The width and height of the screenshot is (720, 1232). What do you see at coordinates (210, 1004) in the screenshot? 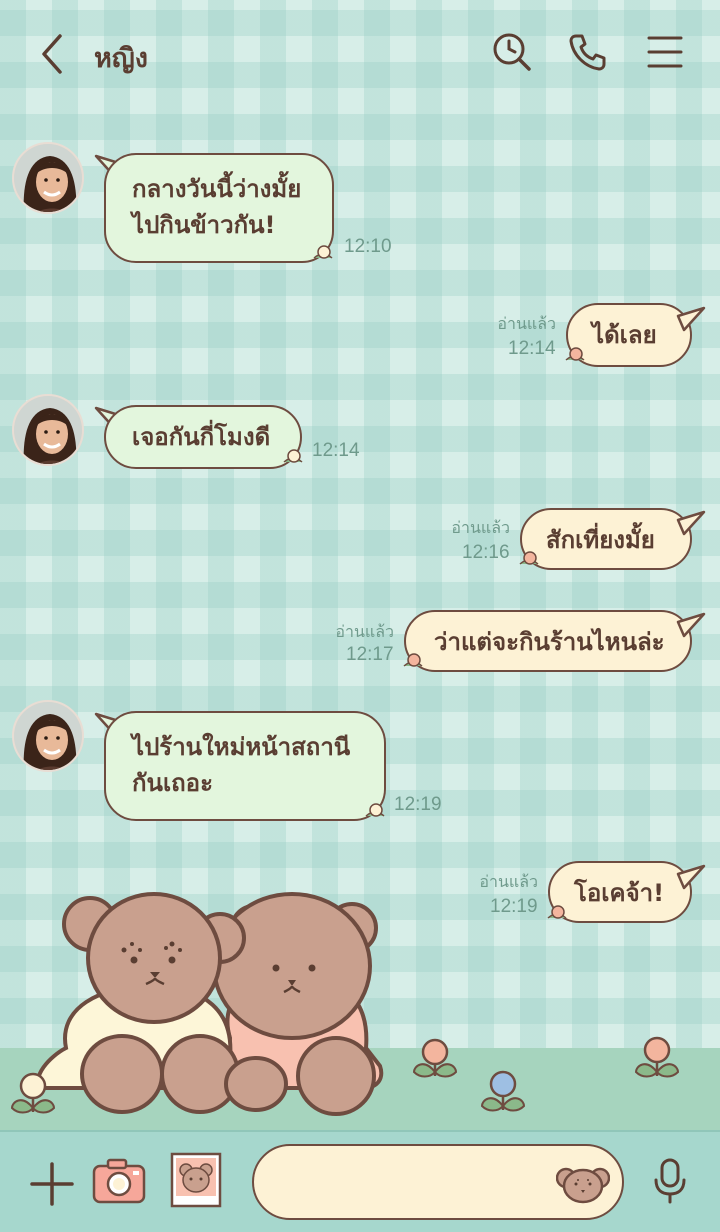
I see `bears-illustration` at bounding box center [210, 1004].